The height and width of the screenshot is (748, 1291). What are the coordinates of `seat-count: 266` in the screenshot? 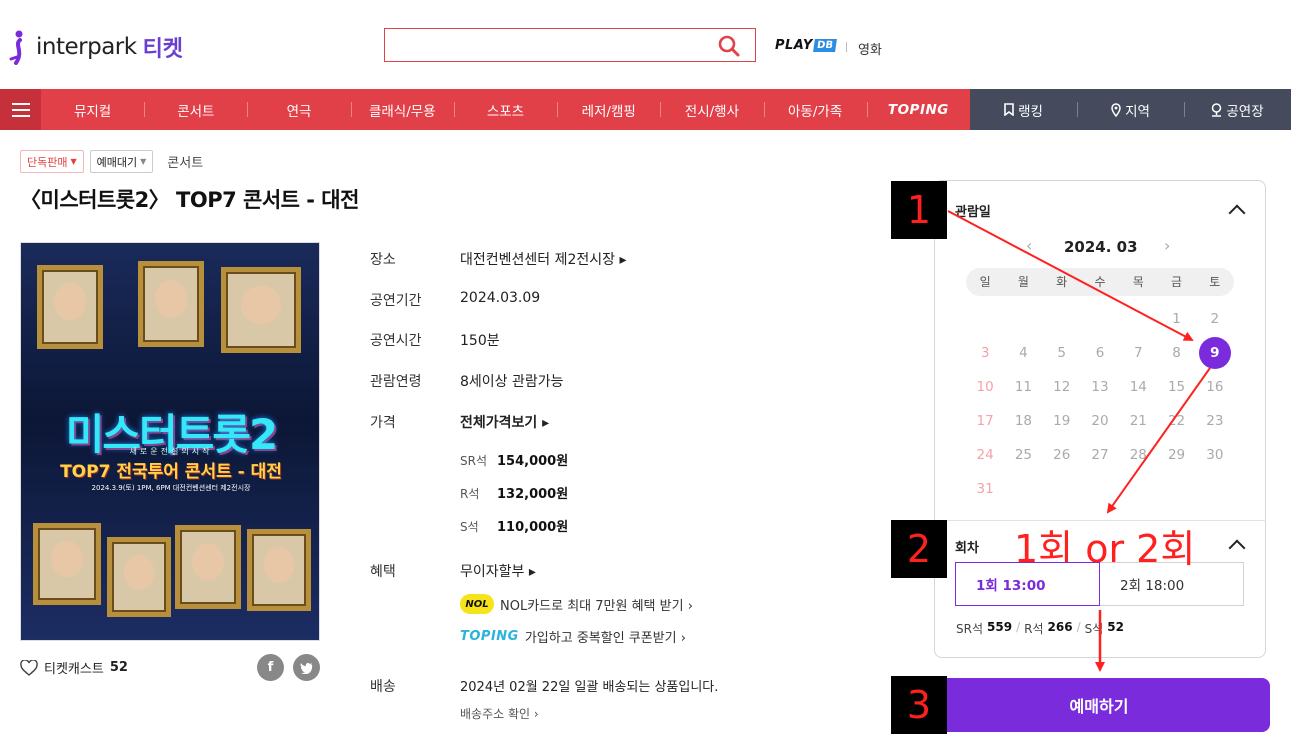 It's located at (1060, 627).